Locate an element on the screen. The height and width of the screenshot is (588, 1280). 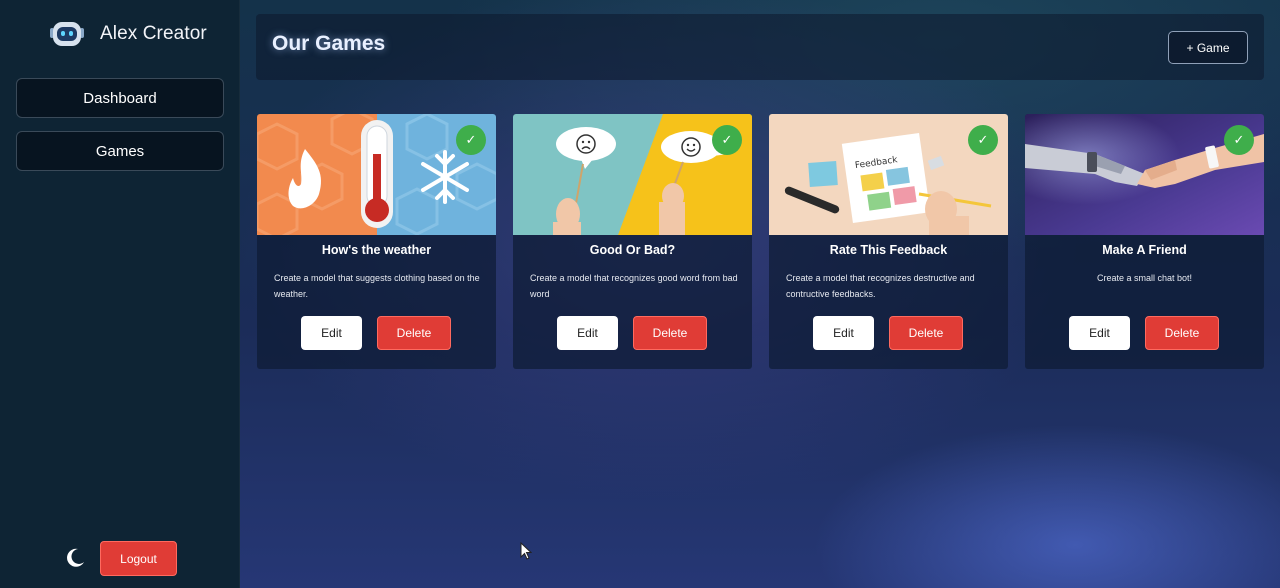
logout-label: Logout is located at coordinates (138, 558).